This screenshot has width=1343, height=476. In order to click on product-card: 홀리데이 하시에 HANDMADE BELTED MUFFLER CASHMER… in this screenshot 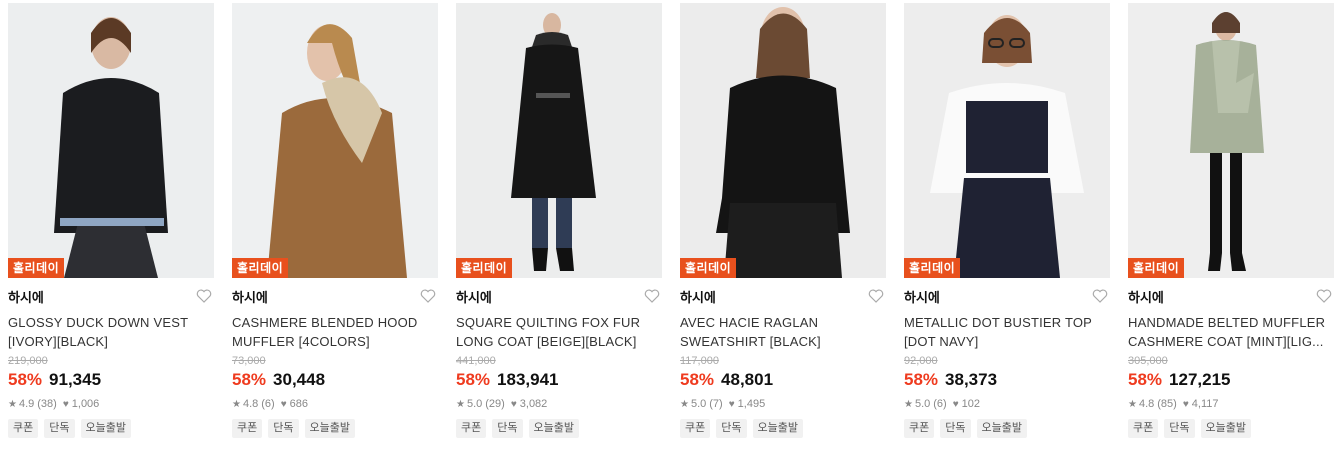, I will do `click(1231, 220)`.